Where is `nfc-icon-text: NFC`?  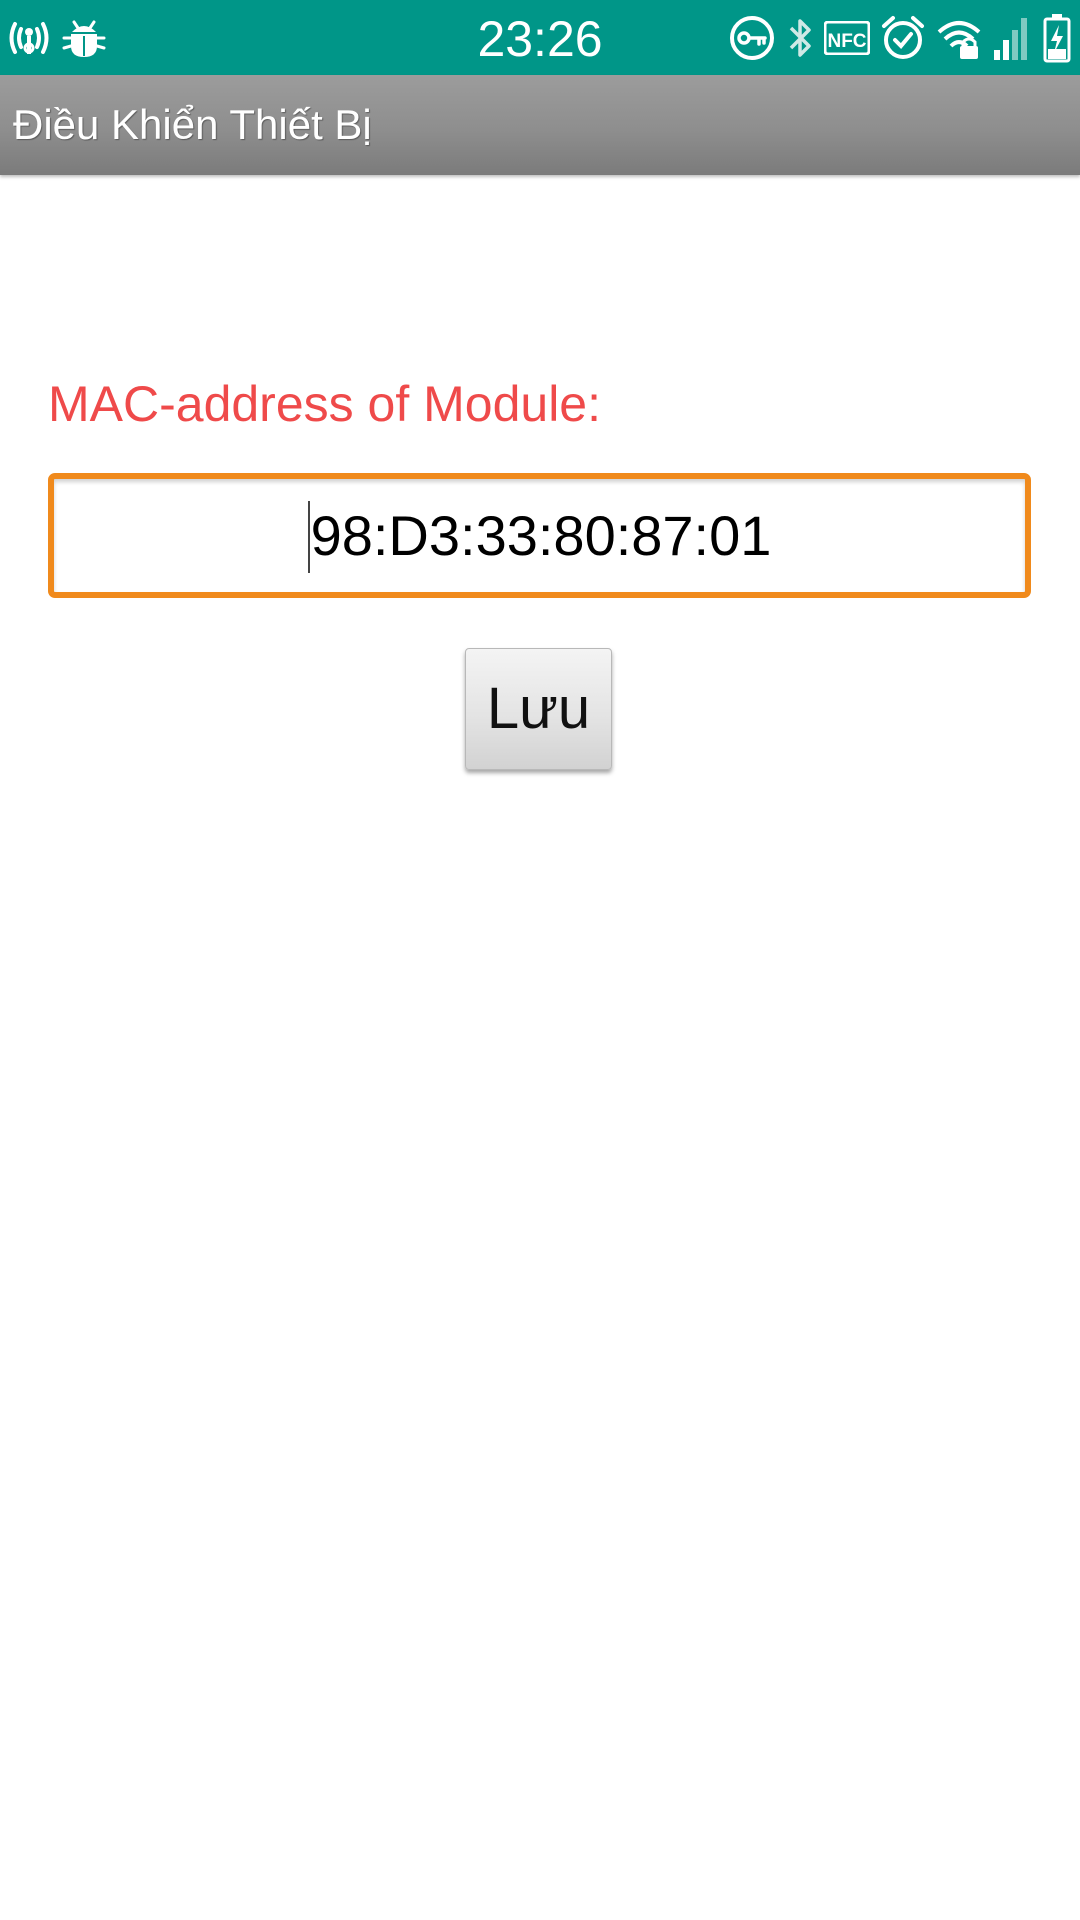
nfc-icon-text: NFC is located at coordinates (846, 41).